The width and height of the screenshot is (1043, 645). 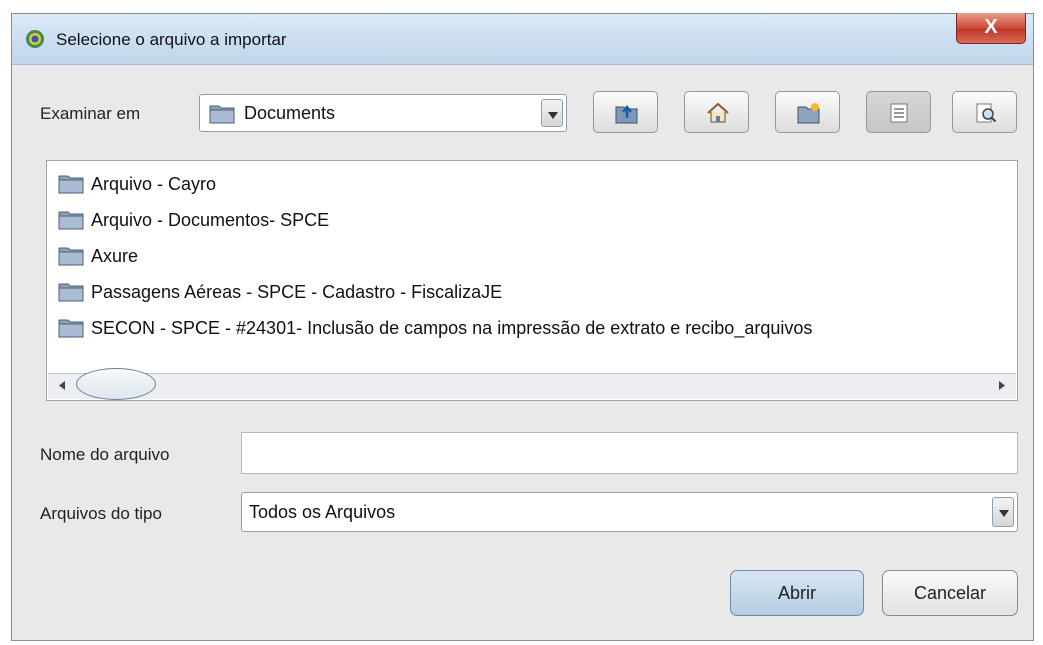 What do you see at coordinates (629, 453) in the screenshot?
I see `filename-input` at bounding box center [629, 453].